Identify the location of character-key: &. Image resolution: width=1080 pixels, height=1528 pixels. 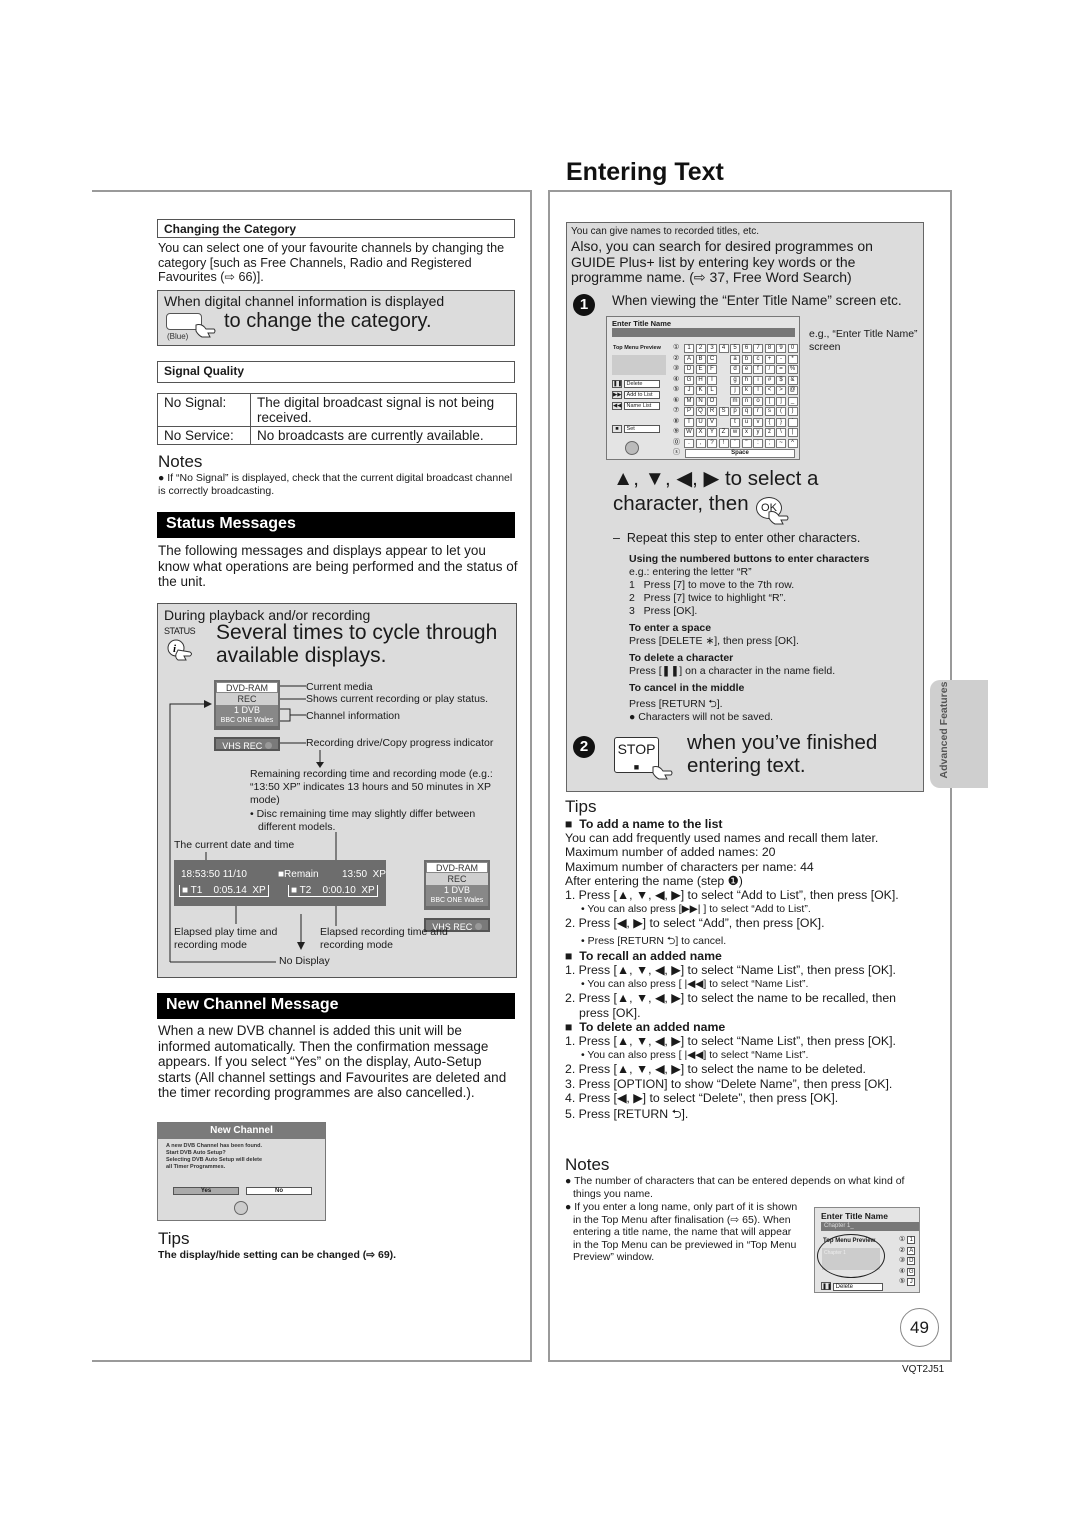
(792, 380).